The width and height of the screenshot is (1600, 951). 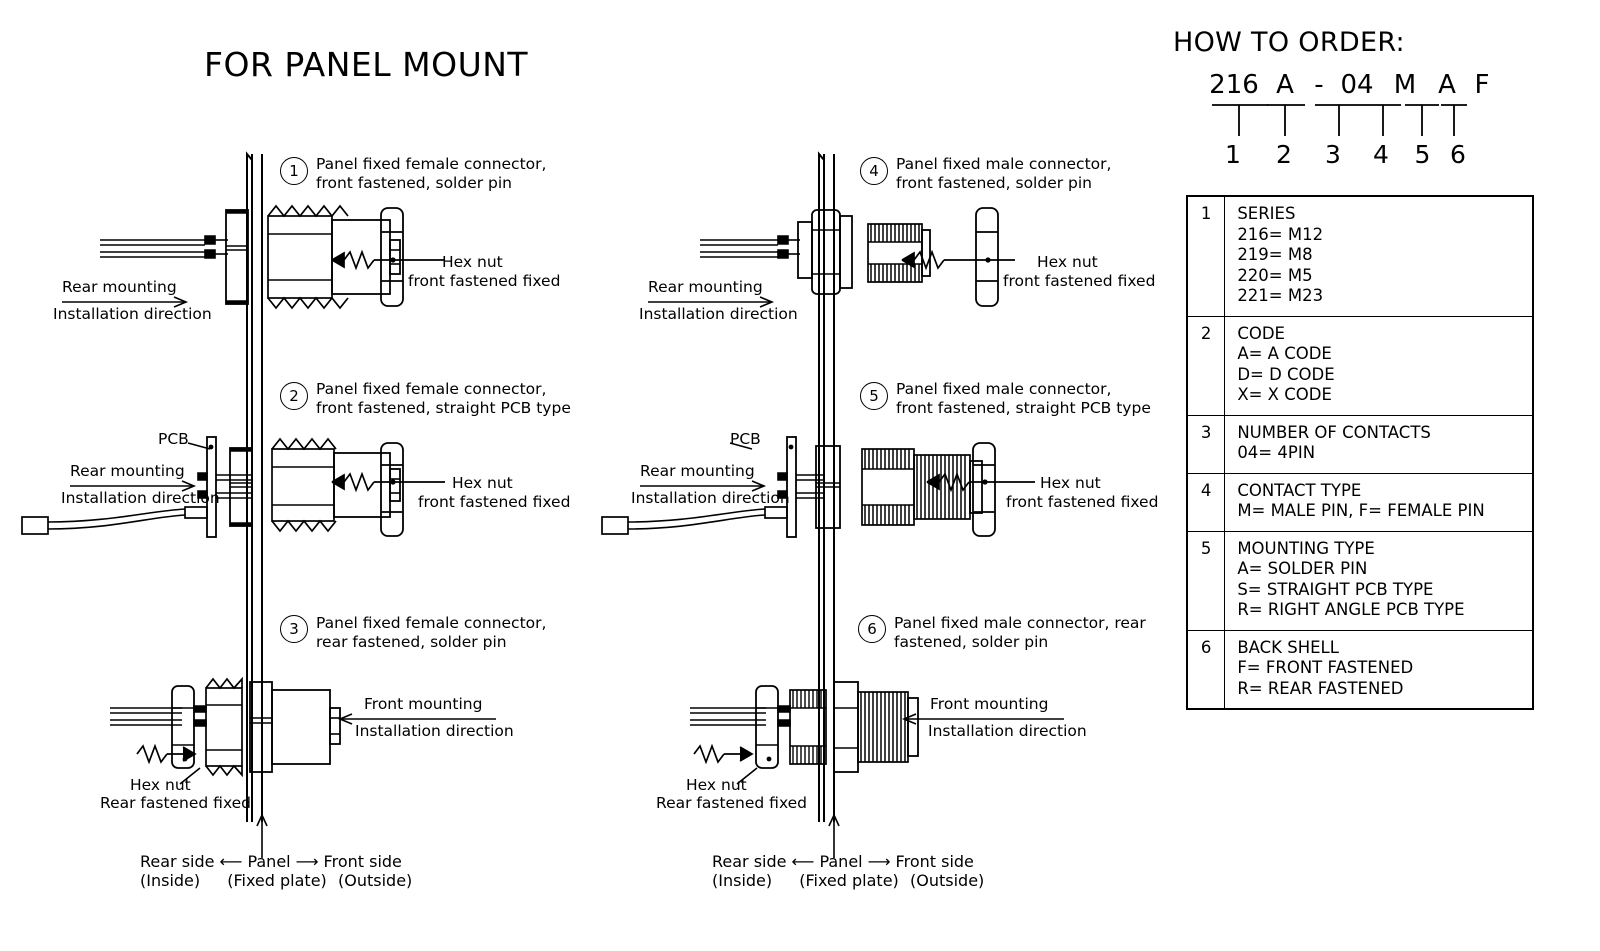 What do you see at coordinates (1302, 568) in the screenshot?
I see `row-line: A= SOLDER PIN` at bounding box center [1302, 568].